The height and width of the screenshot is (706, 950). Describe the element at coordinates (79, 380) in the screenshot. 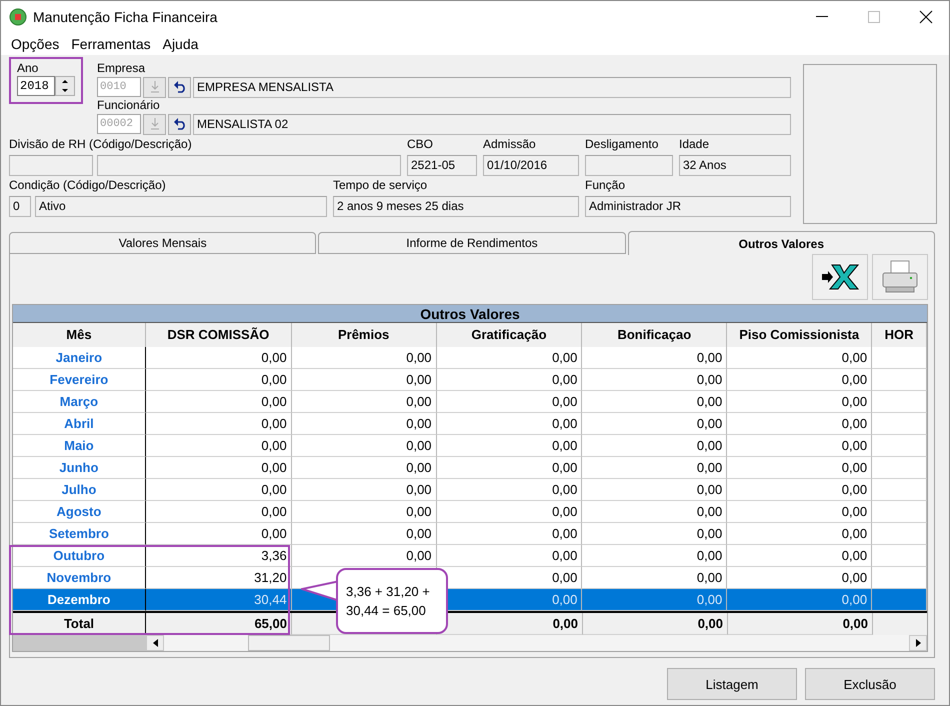

I see `month-cell: Fevereiro` at that location.